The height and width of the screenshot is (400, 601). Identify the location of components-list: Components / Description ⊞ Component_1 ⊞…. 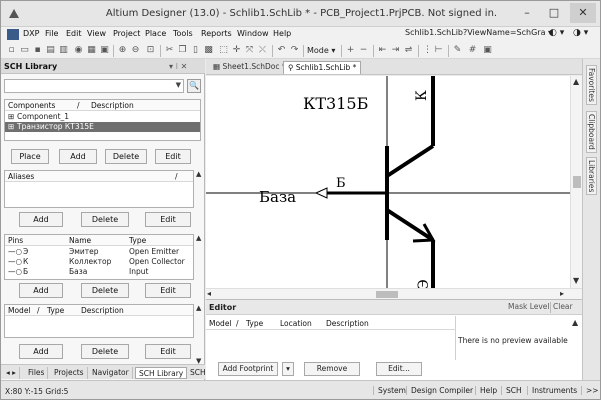
(102, 120).